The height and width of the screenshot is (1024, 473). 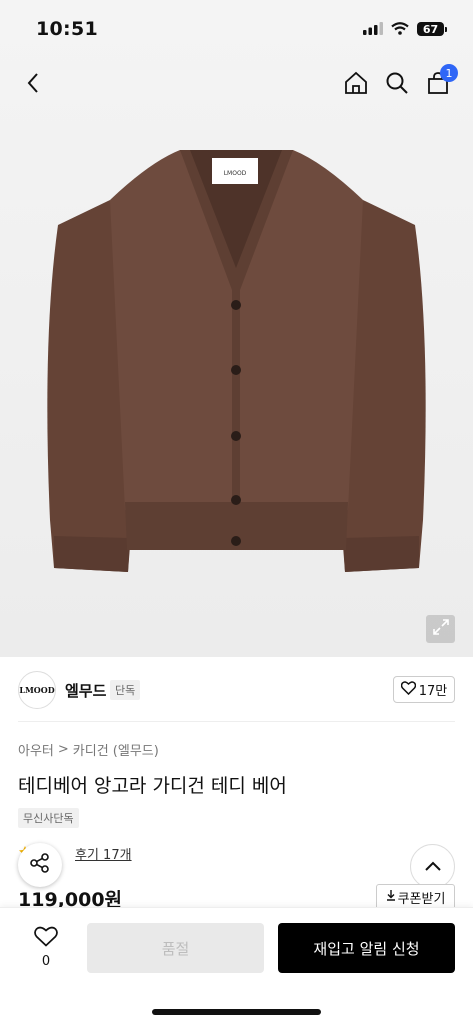 What do you see at coordinates (400, 29) in the screenshot?
I see `wifi-icon` at bounding box center [400, 29].